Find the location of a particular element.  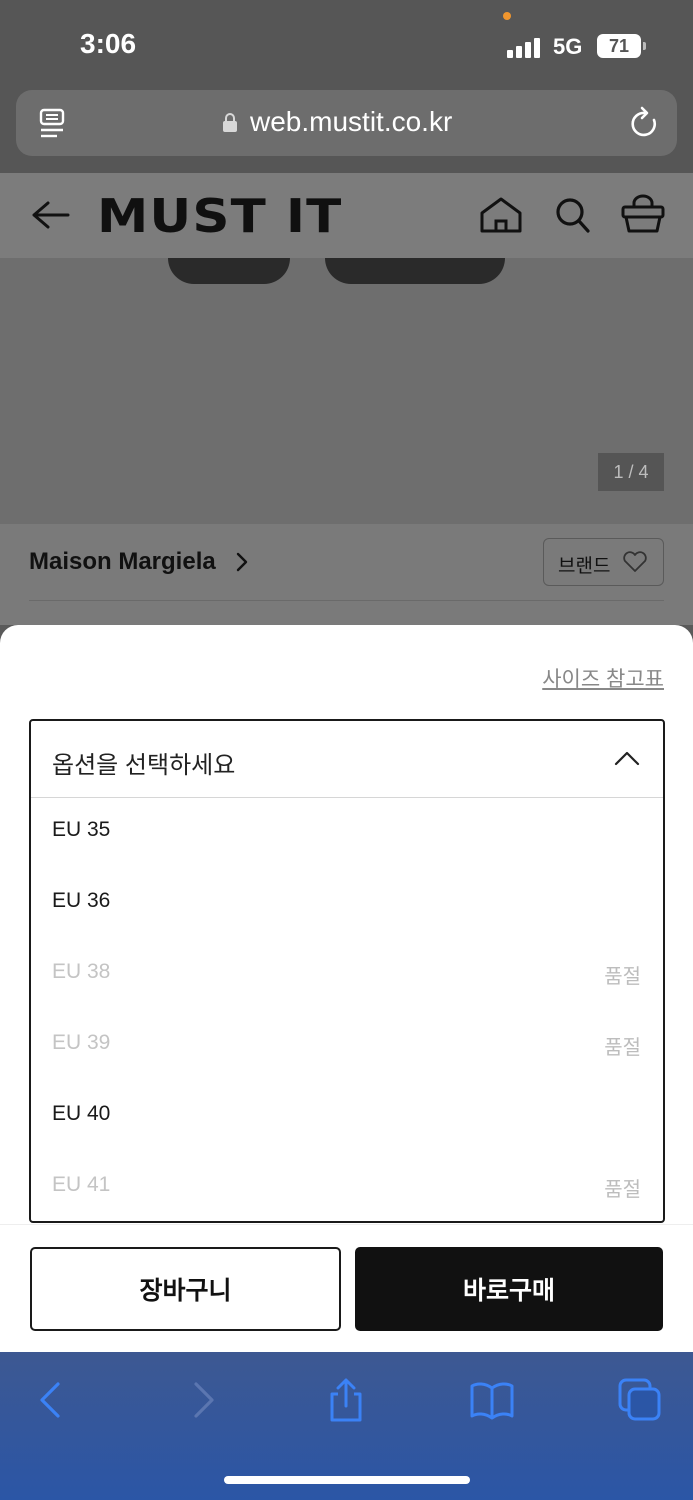

option-label: EU 35 is located at coordinates (81, 829).